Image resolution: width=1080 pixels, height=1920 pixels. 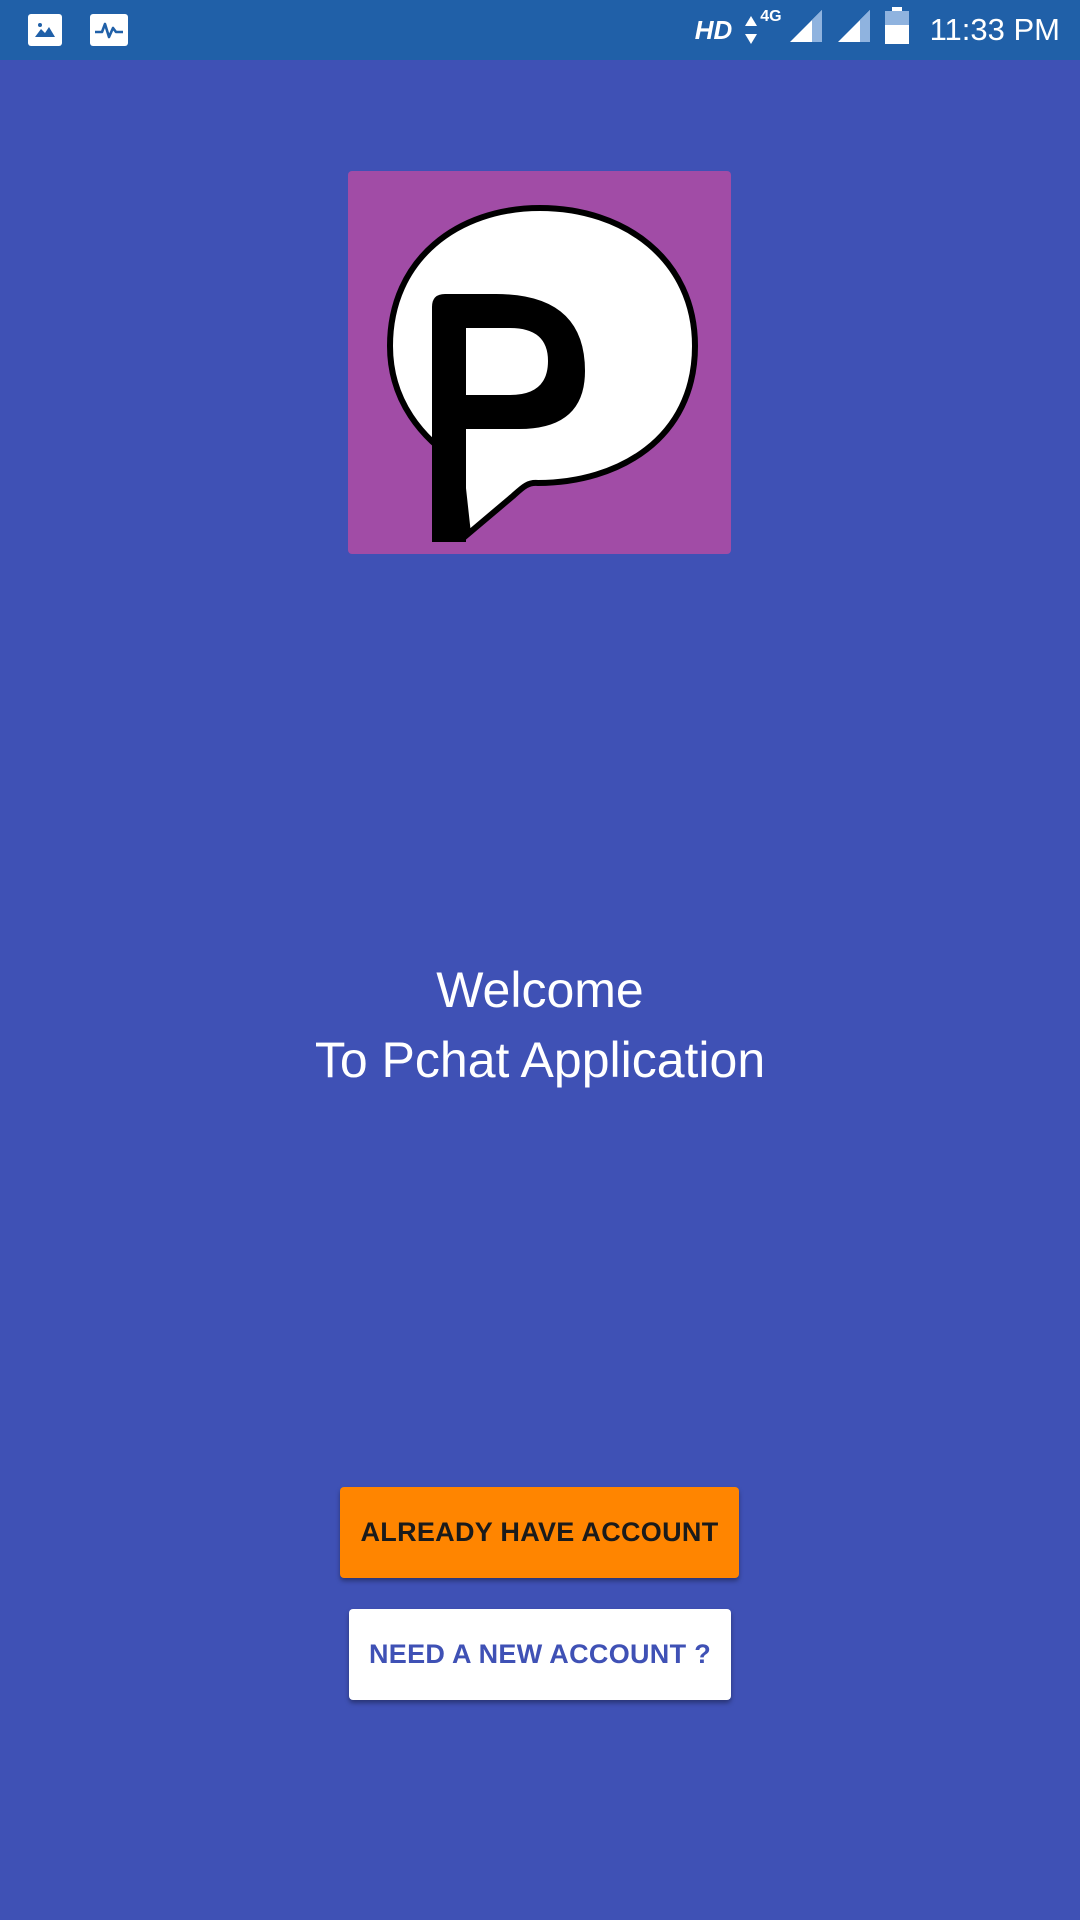 I want to click on network-type: 4G, so click(x=771, y=16).